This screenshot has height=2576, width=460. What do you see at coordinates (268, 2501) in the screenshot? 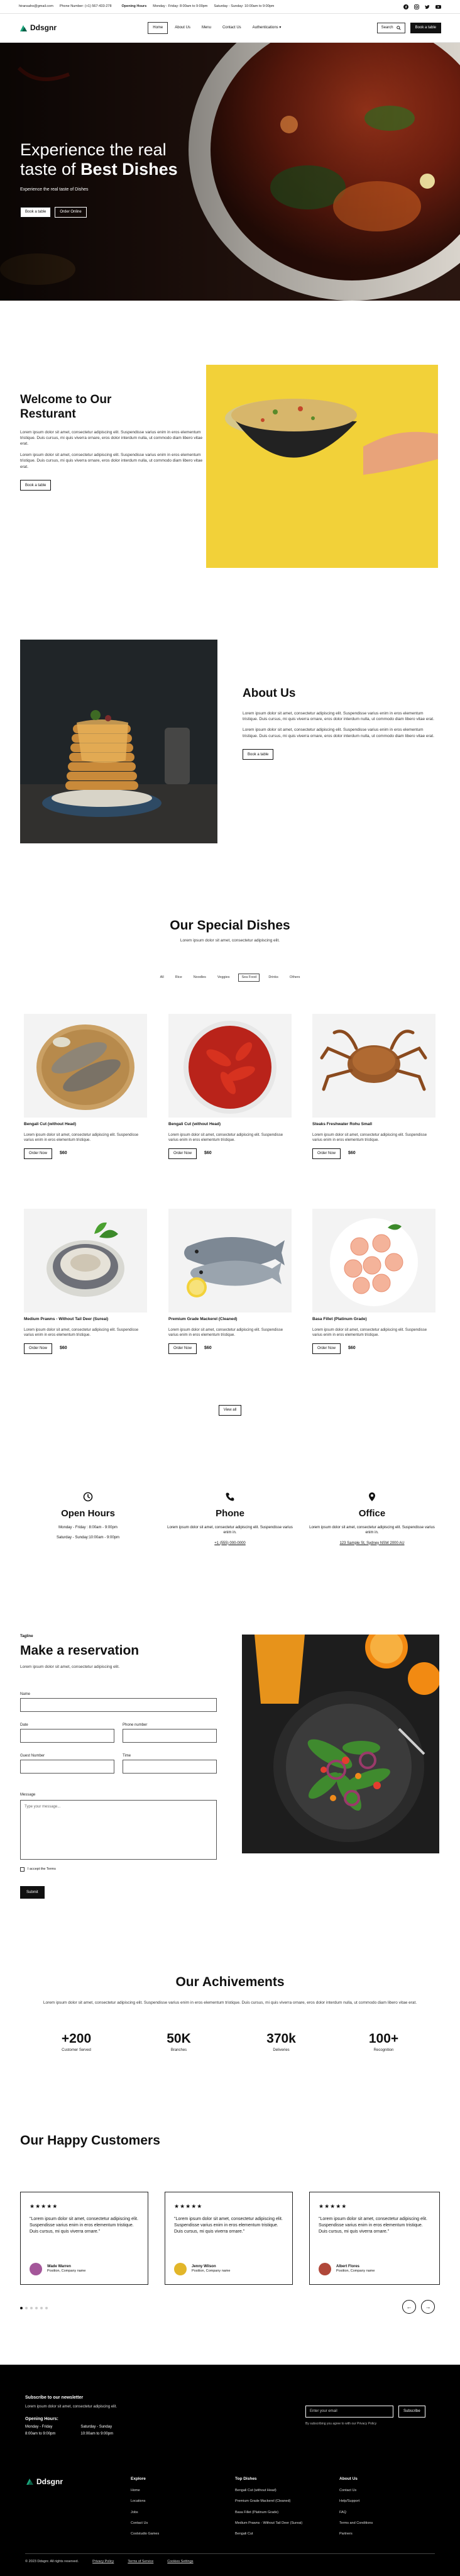
I see `footer-link: Premium Grade Mackerel (Cleaned)` at bounding box center [268, 2501].